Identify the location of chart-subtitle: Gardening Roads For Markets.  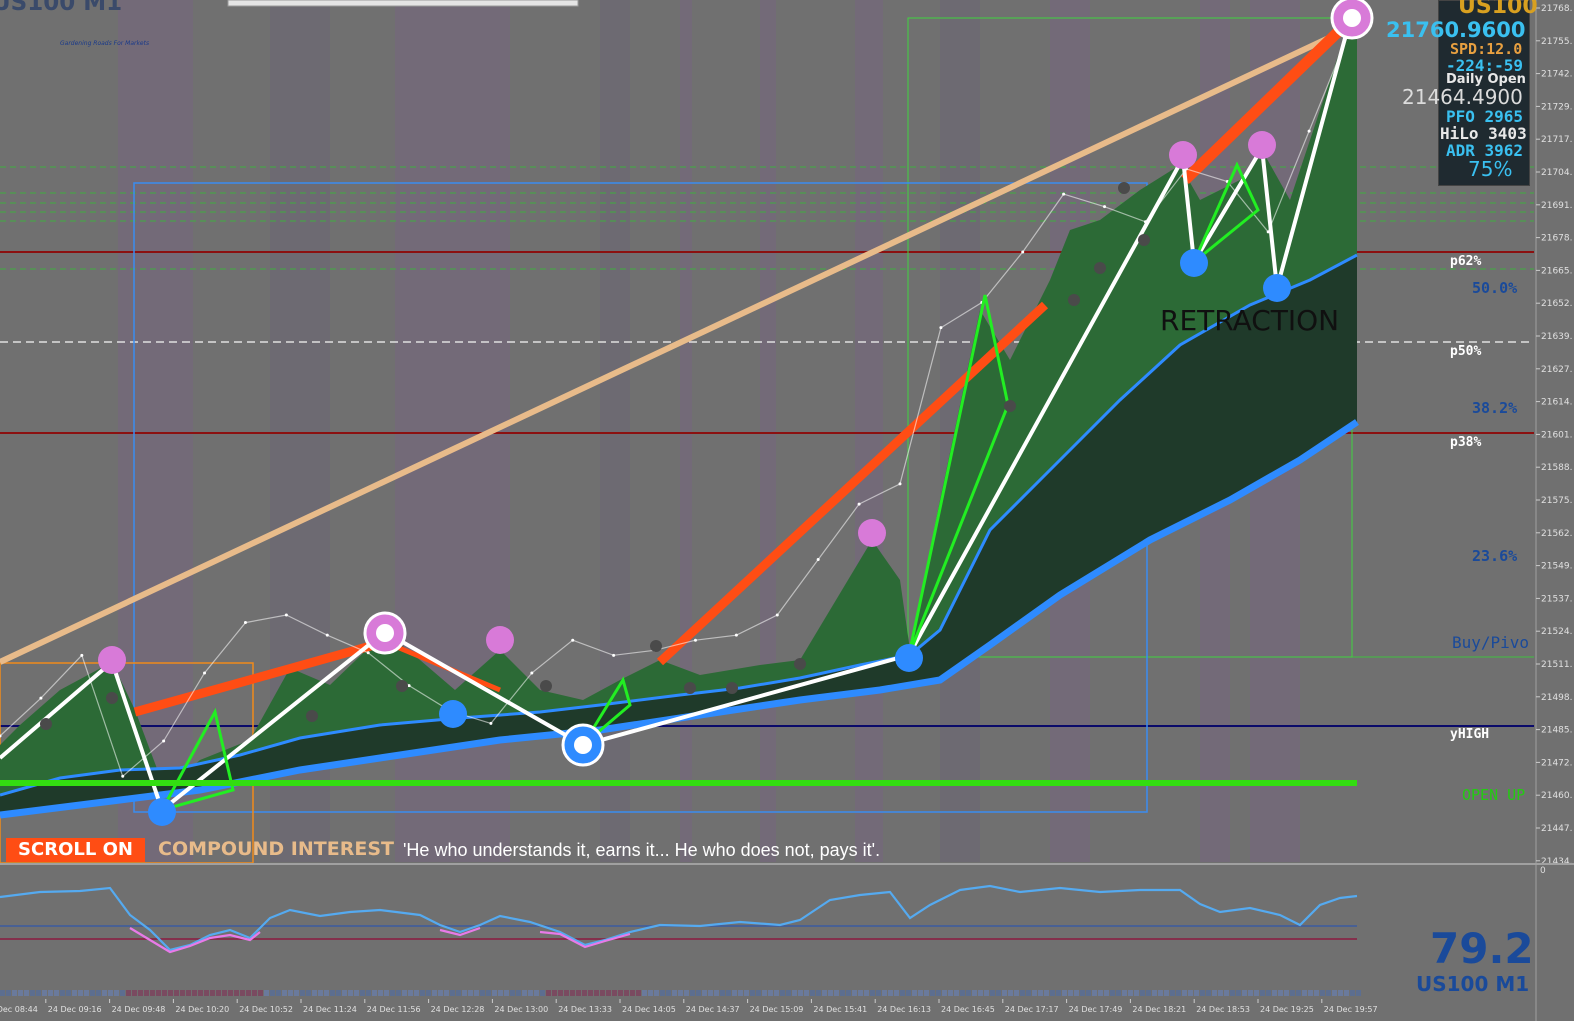
(105, 43).